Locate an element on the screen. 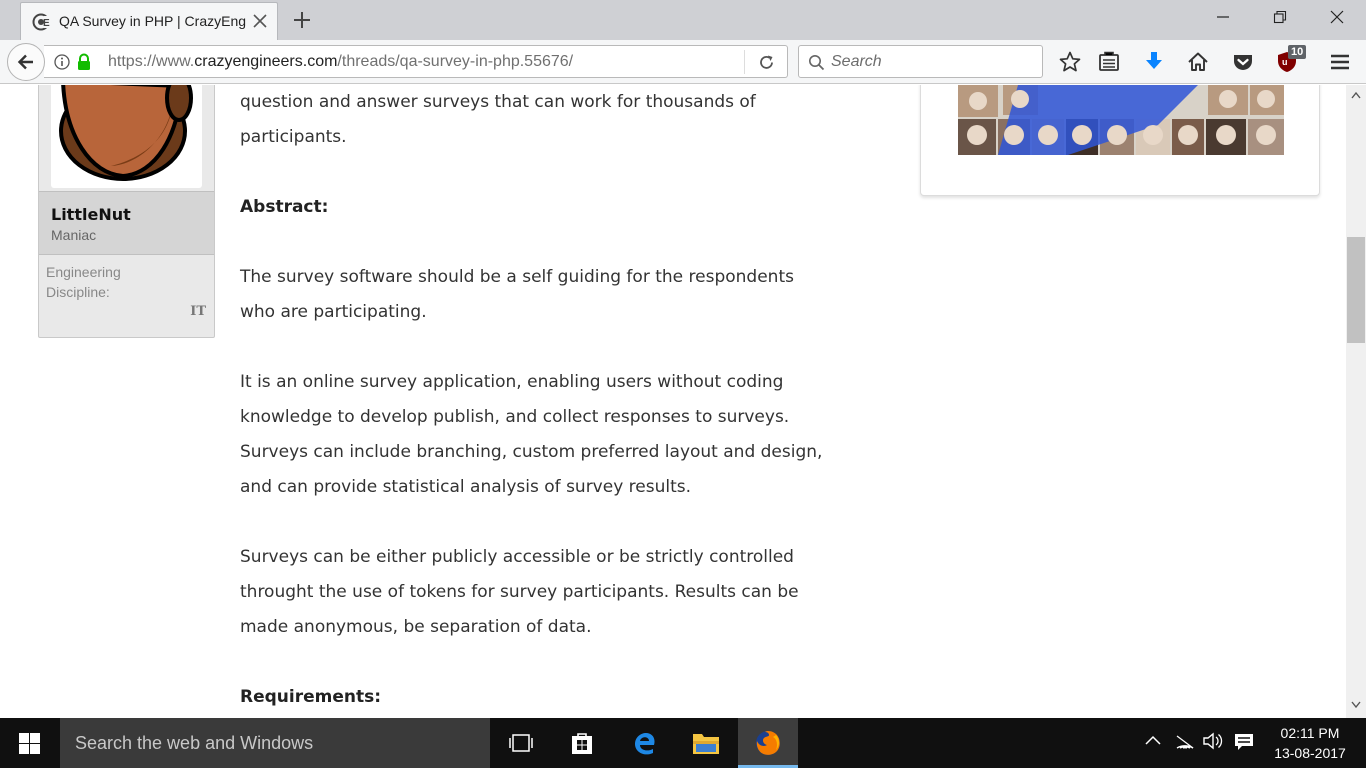  store-icon is located at coordinates (582, 743).